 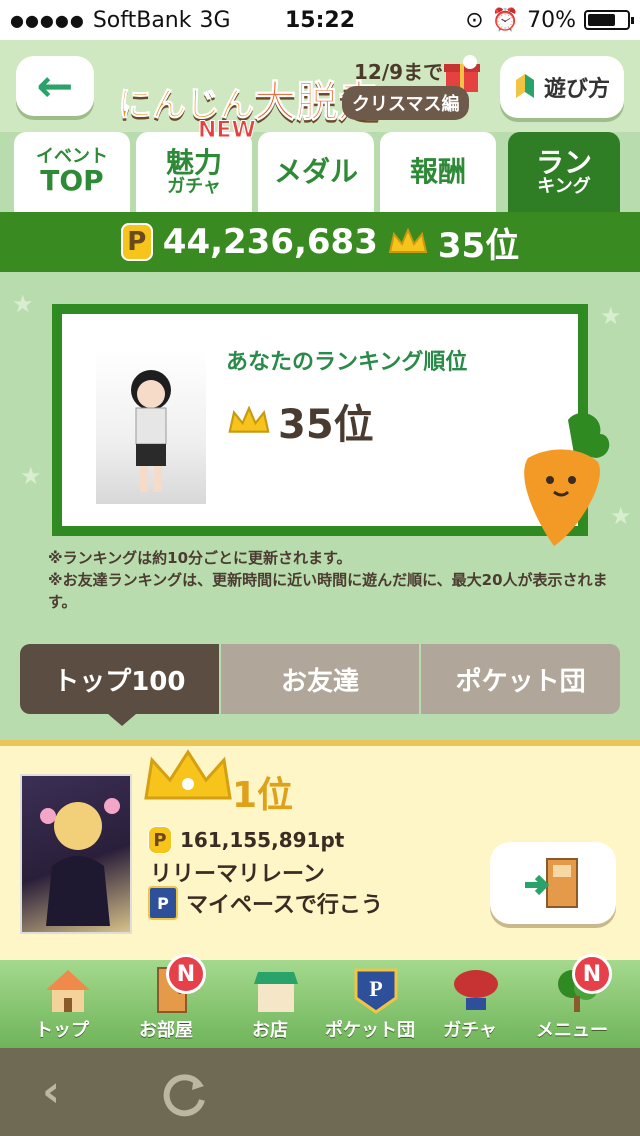 What do you see at coordinates (270, 1030) in the screenshot?
I see `nav-shop-label: お店` at bounding box center [270, 1030].